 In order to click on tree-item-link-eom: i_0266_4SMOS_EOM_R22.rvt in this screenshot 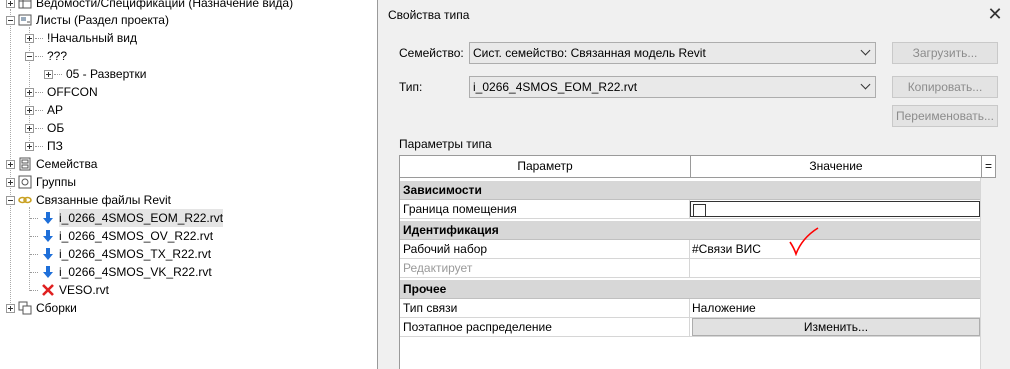, I will do `click(126, 218)`.